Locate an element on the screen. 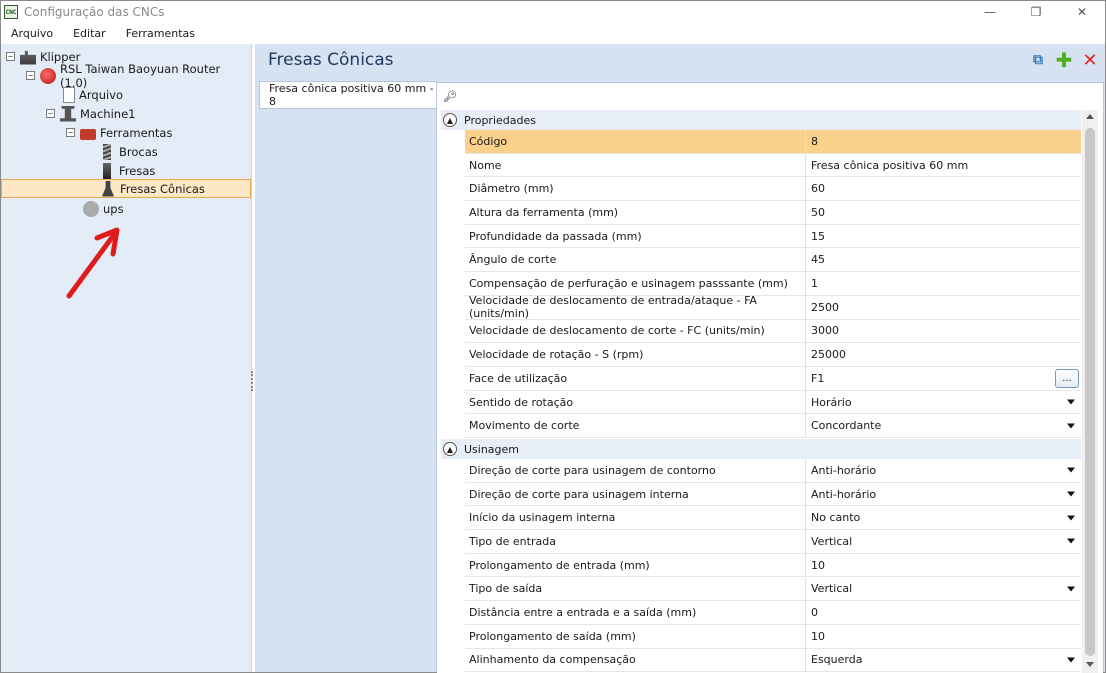  property-value-text: No canto is located at coordinates (836, 518).